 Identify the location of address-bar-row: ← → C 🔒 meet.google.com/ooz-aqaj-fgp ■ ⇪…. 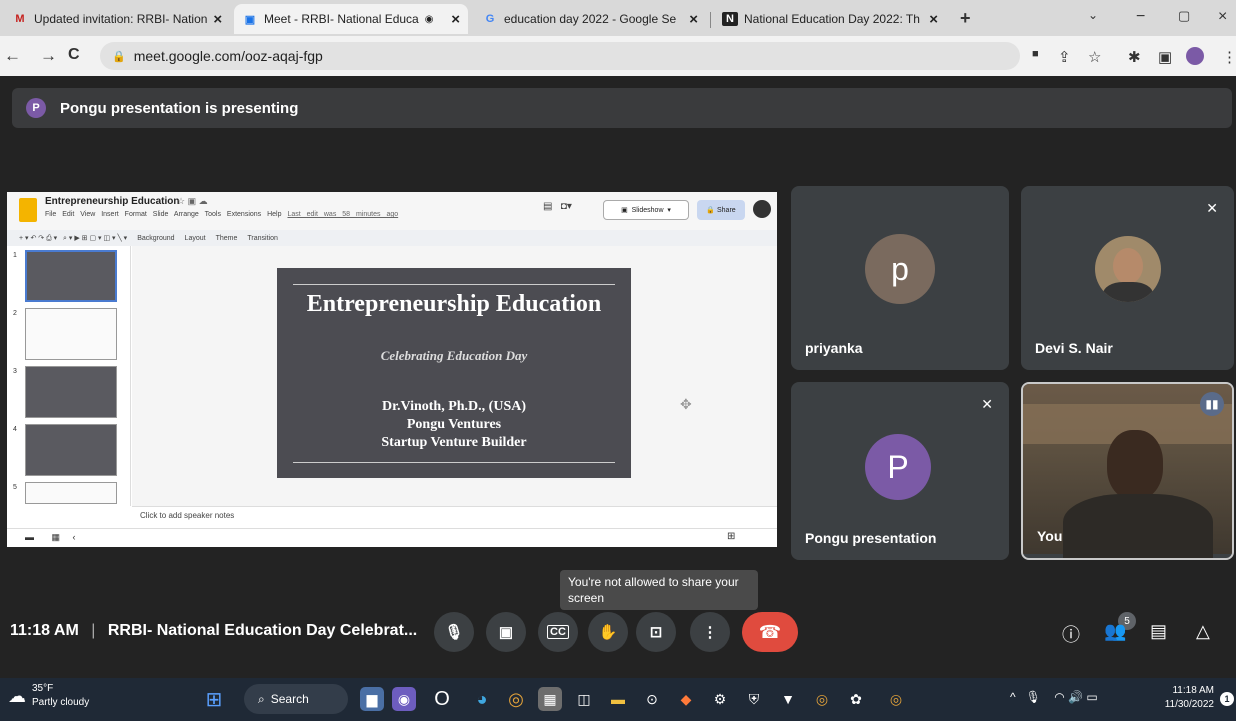
(618, 56).